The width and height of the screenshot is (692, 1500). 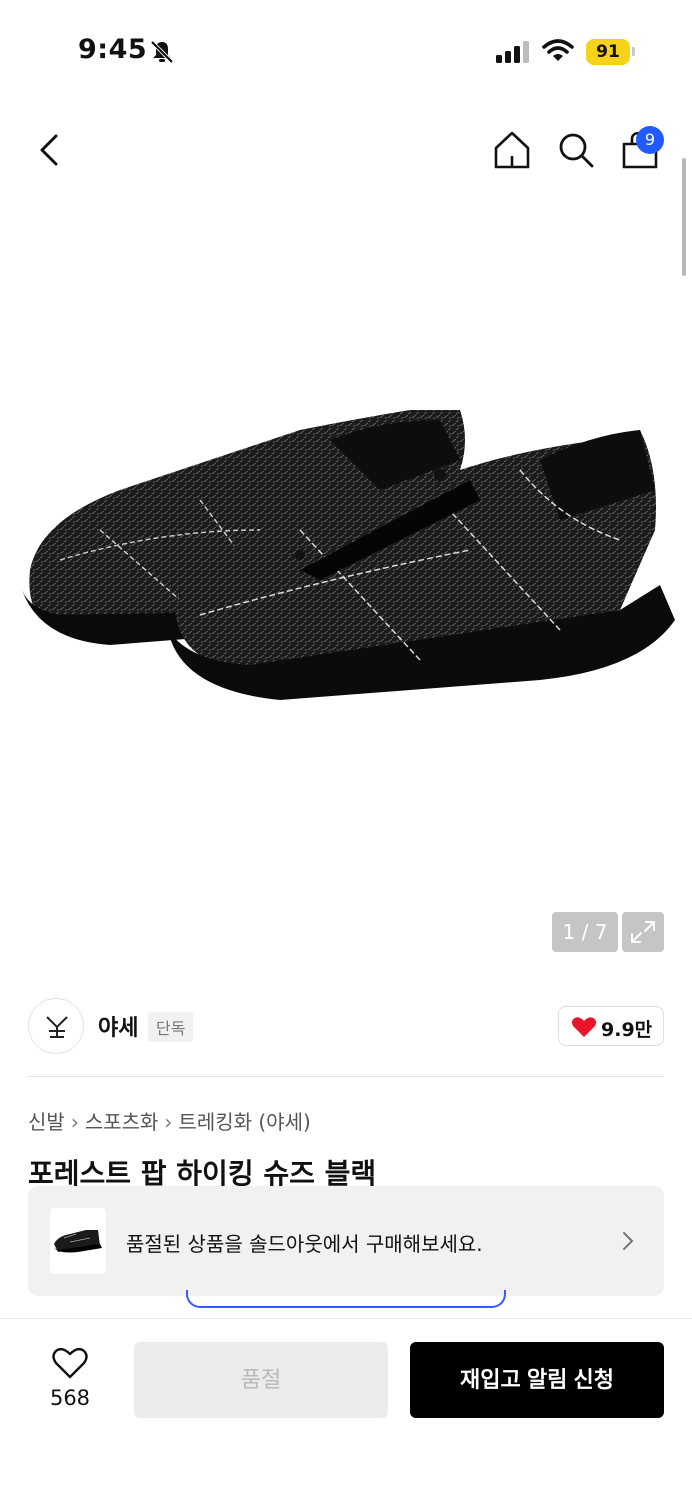 What do you see at coordinates (576, 150) in the screenshot?
I see `search-icon` at bounding box center [576, 150].